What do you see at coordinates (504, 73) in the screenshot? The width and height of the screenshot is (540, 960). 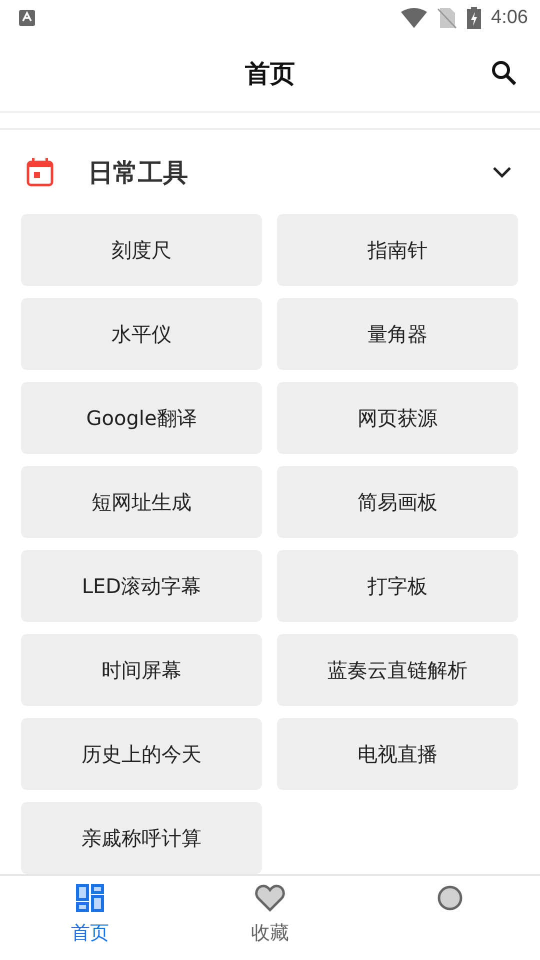 I see `search-icon` at bounding box center [504, 73].